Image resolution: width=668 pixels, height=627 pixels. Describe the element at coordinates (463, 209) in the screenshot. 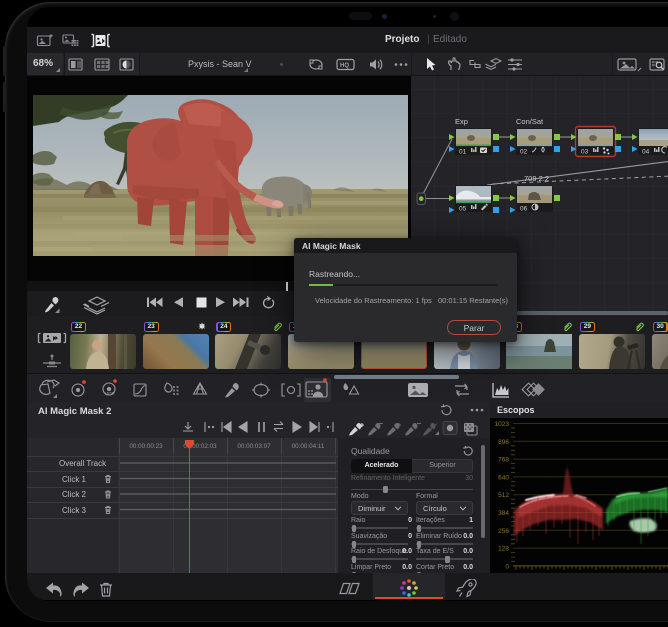

I see `svg-text: 05` at that location.